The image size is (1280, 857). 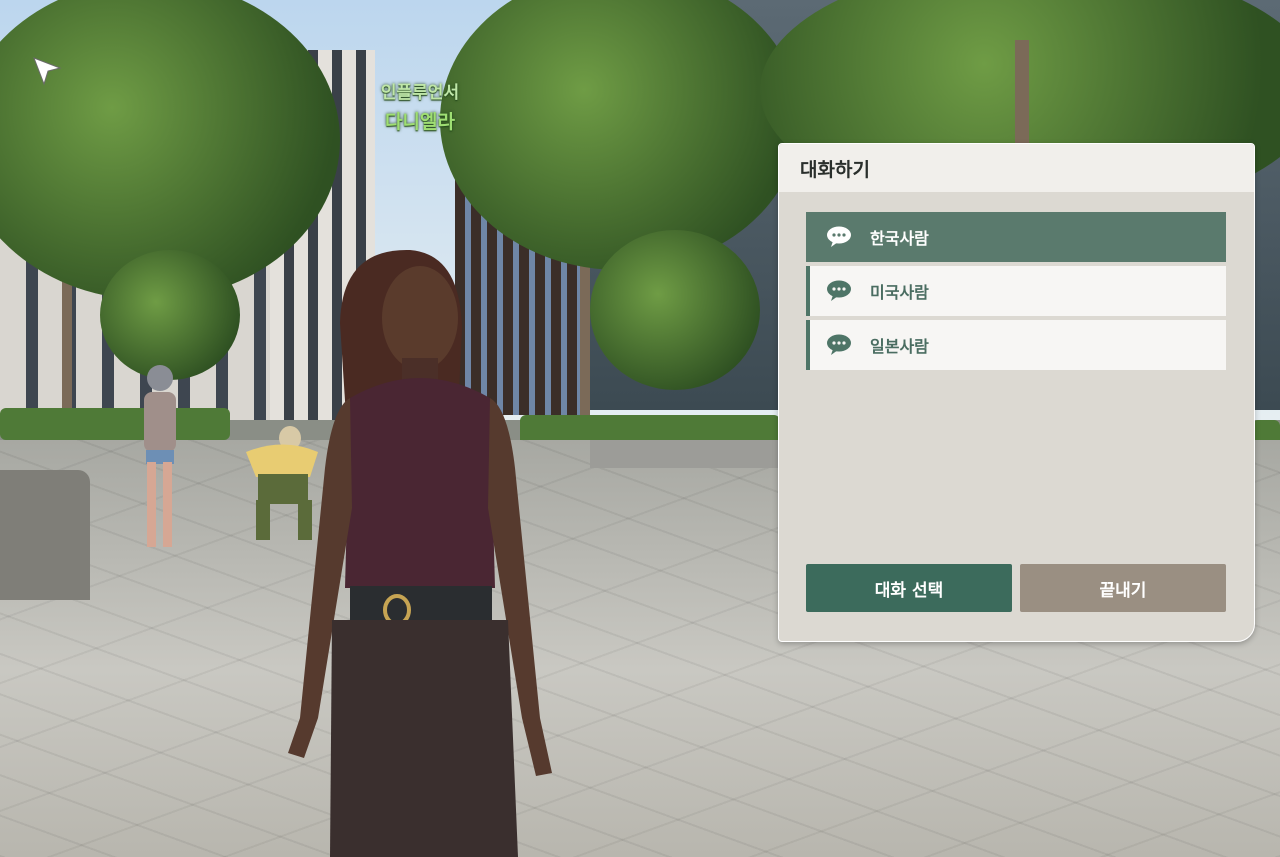 I want to click on dialog-option-korean: 한국사람, so click(x=1016, y=237).